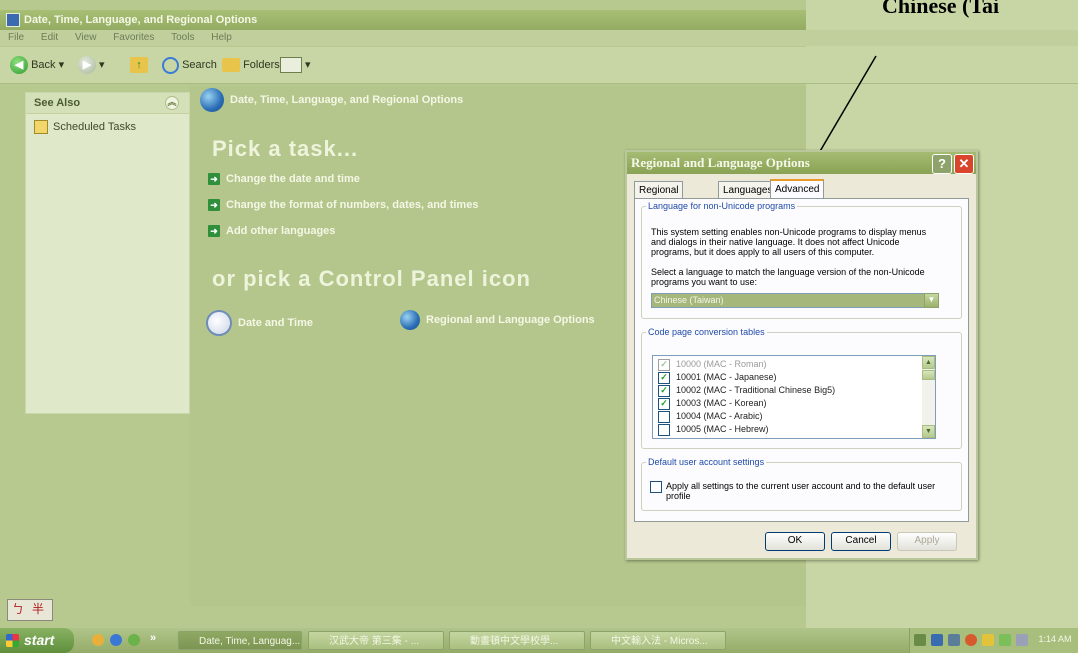  I want to click on codepage-row: ✓ 10001 (MAC - Japanese), so click(717, 377).